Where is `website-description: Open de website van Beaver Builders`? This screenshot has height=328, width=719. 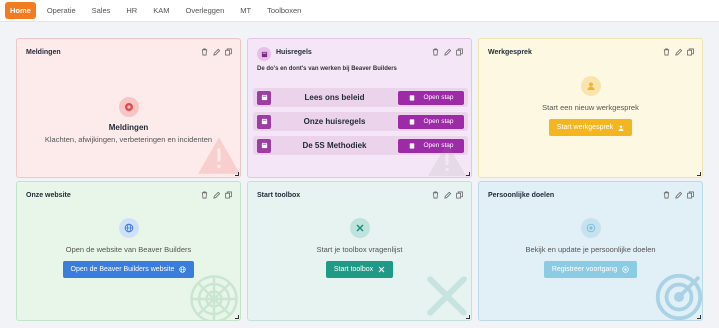
website-description: Open de website van Beaver Builders is located at coordinates (128, 249).